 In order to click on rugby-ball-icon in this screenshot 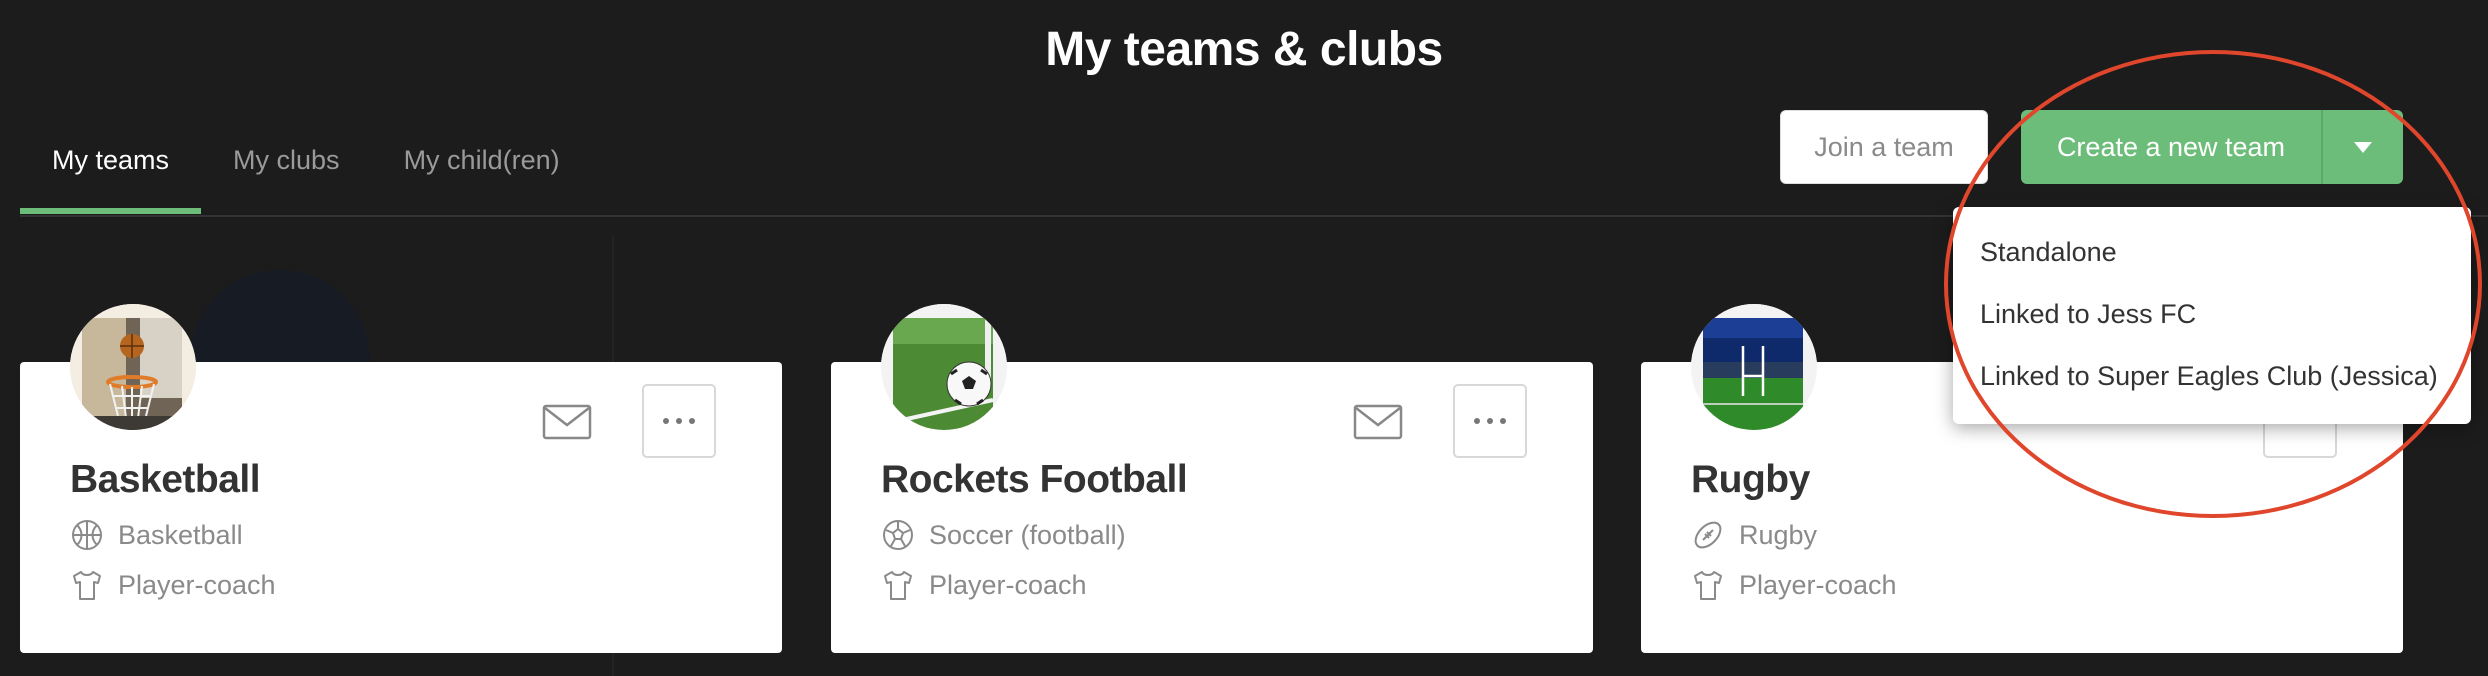, I will do `click(1708, 535)`.